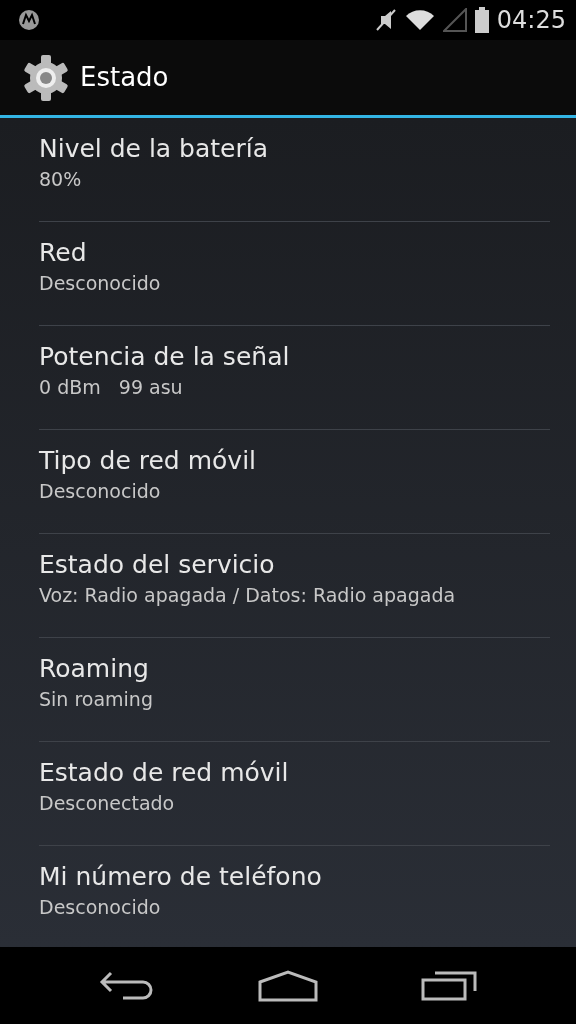  Describe the element at coordinates (61, 179) in the screenshot. I see `setting-value: 80%` at that location.